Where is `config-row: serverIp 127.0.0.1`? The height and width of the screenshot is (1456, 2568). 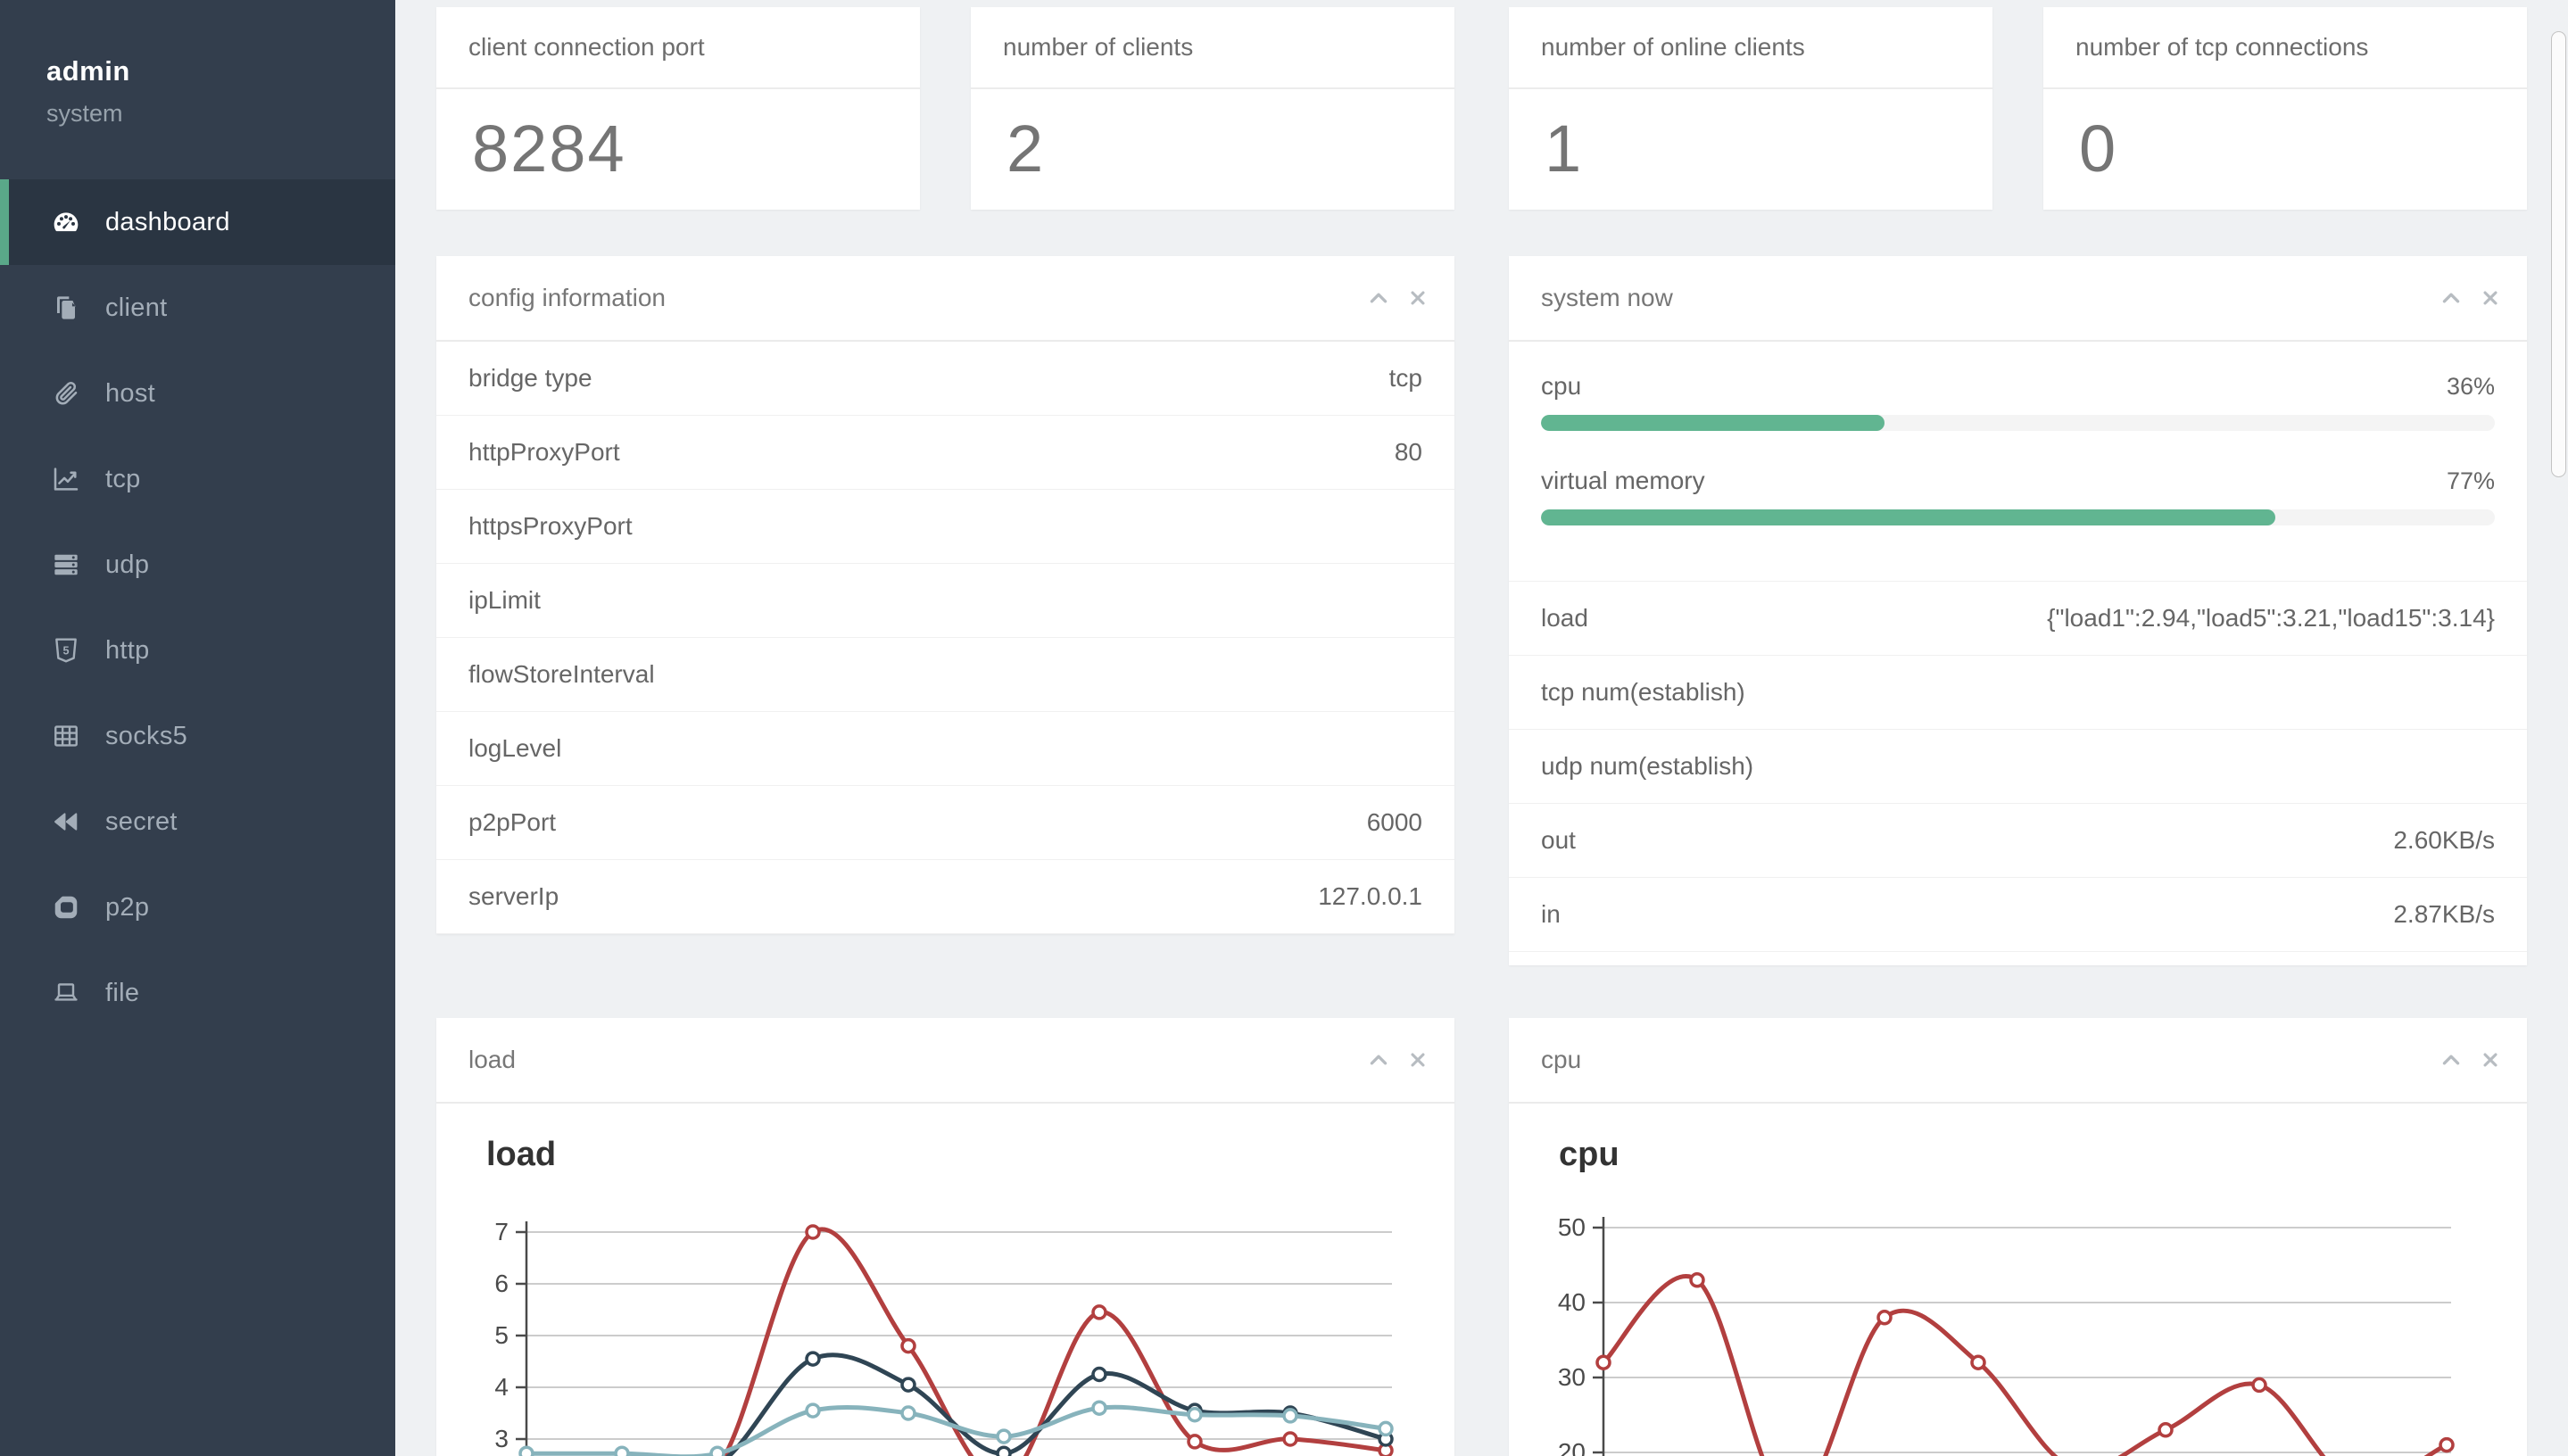
config-row: serverIp 127.0.0.1 is located at coordinates (945, 897).